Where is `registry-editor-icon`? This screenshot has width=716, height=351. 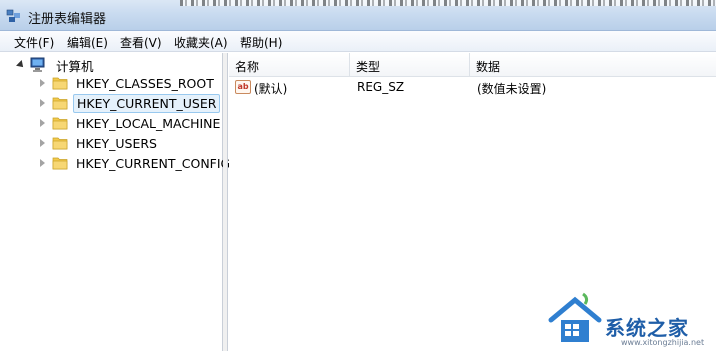 registry-editor-icon is located at coordinates (13, 15).